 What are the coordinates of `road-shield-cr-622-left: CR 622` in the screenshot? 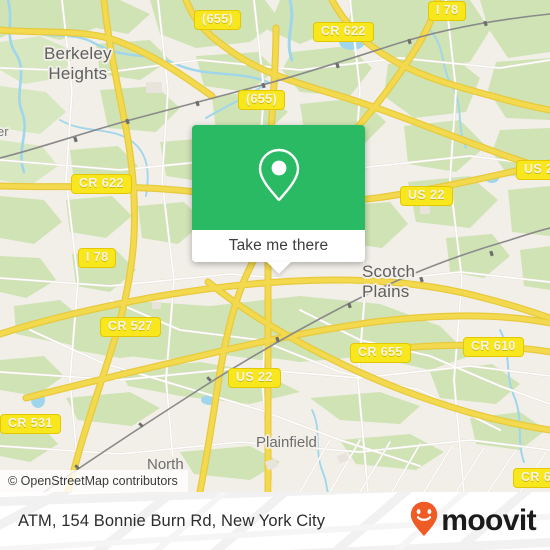 It's located at (101, 184).